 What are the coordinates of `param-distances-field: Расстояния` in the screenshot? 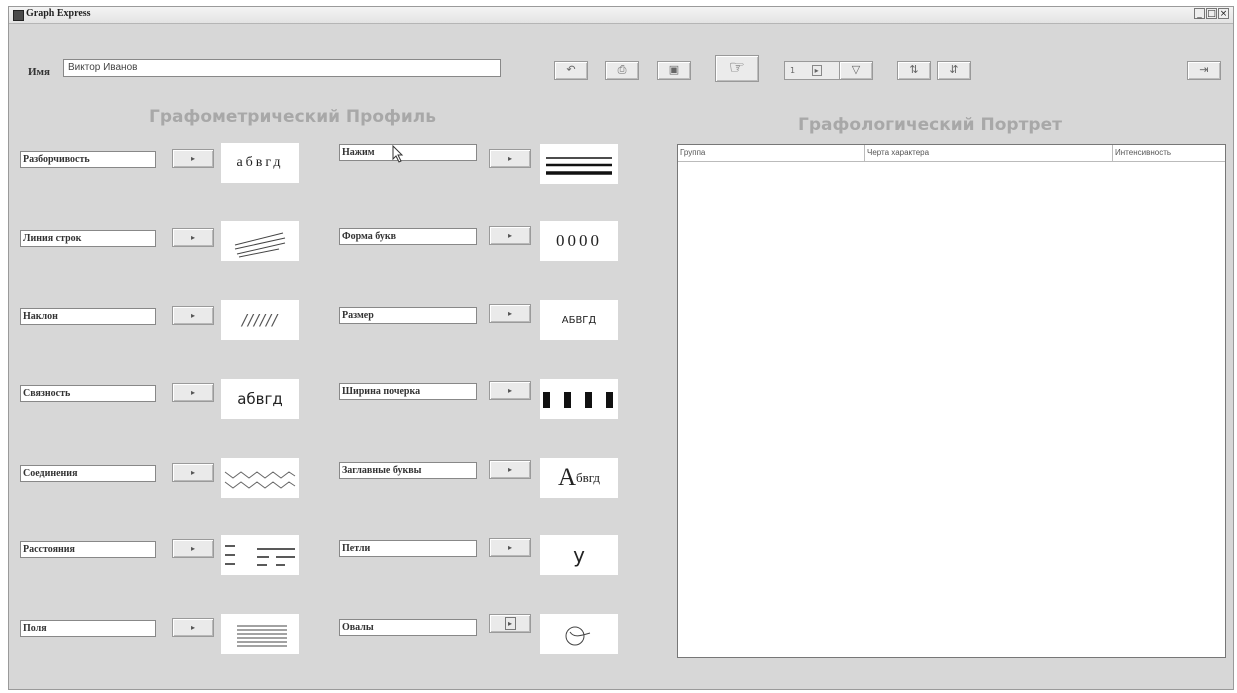 It's located at (88, 549).